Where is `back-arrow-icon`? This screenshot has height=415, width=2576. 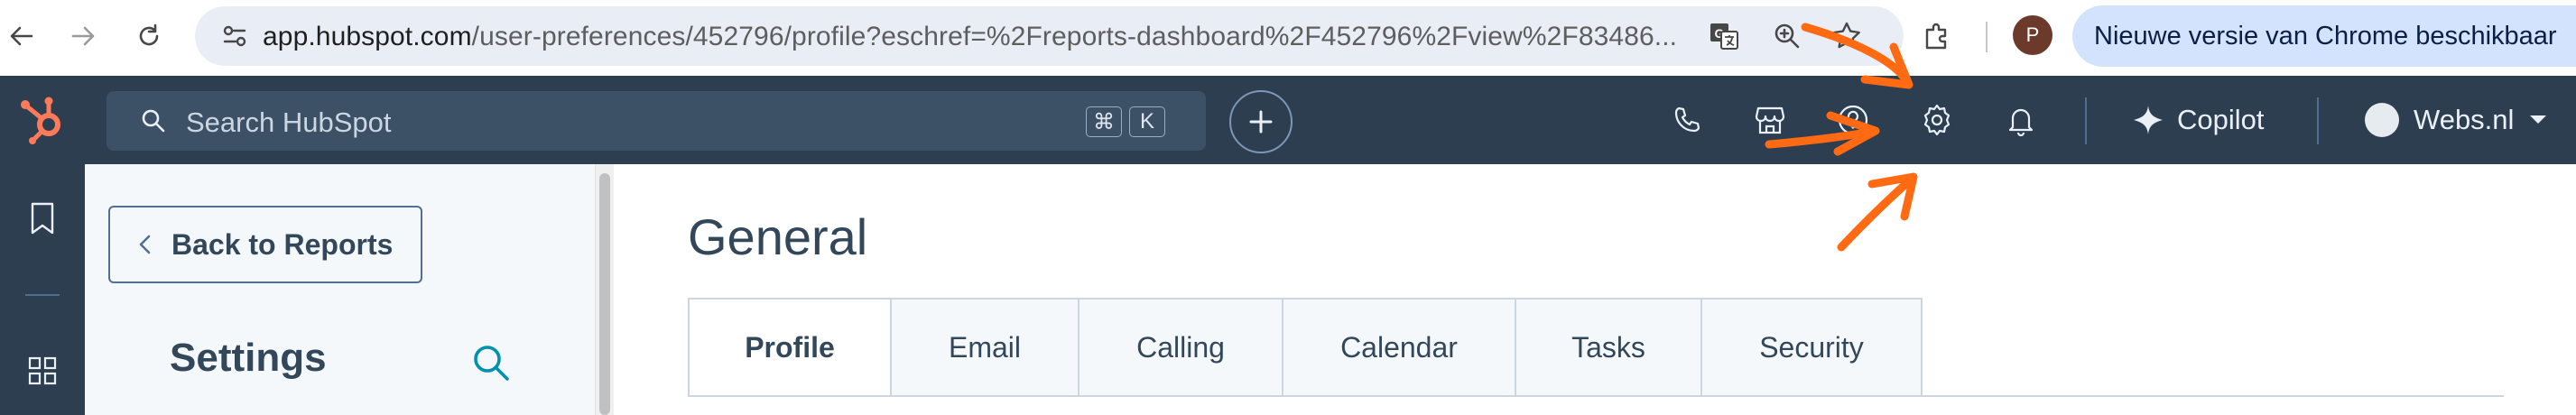
back-arrow-icon is located at coordinates (22, 36).